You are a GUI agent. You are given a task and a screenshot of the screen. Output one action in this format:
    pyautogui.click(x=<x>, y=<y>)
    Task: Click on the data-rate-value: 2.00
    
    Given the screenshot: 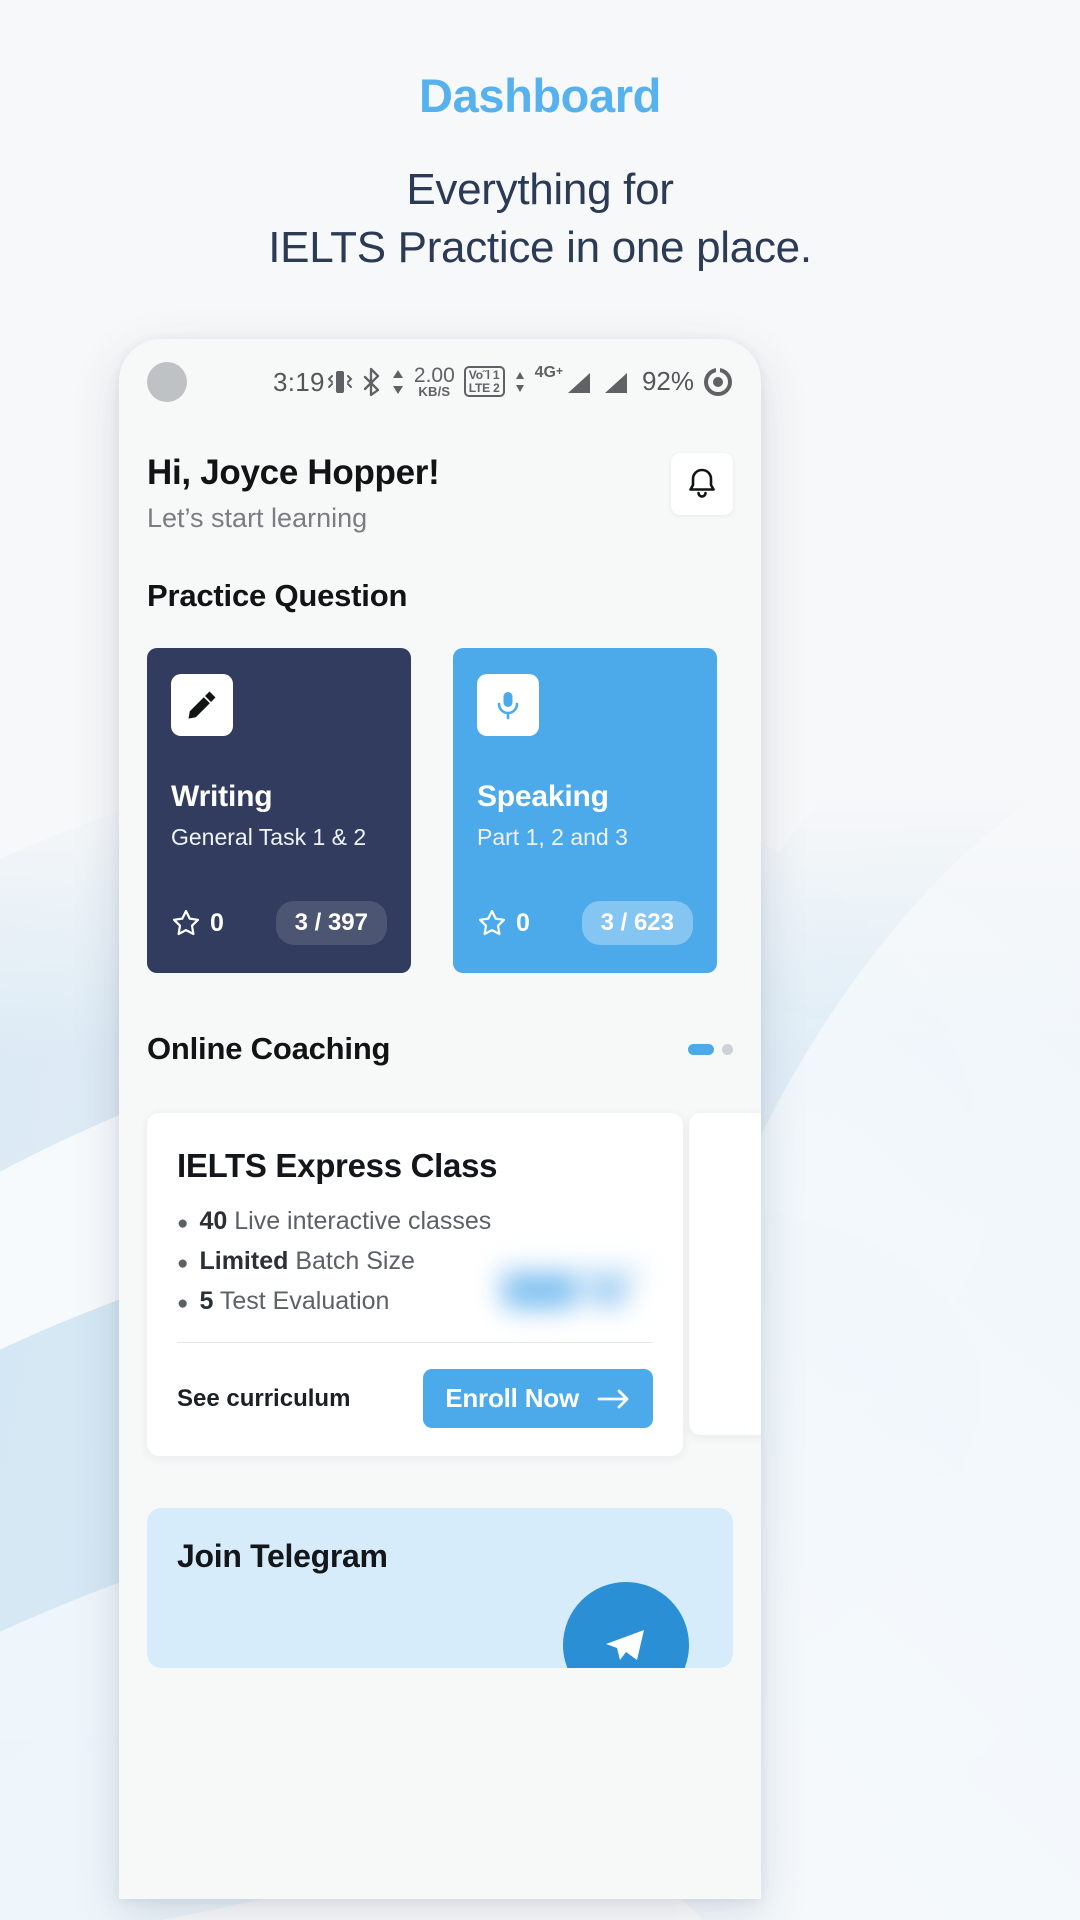 What is the action you would take?
    pyautogui.click(x=434, y=376)
    